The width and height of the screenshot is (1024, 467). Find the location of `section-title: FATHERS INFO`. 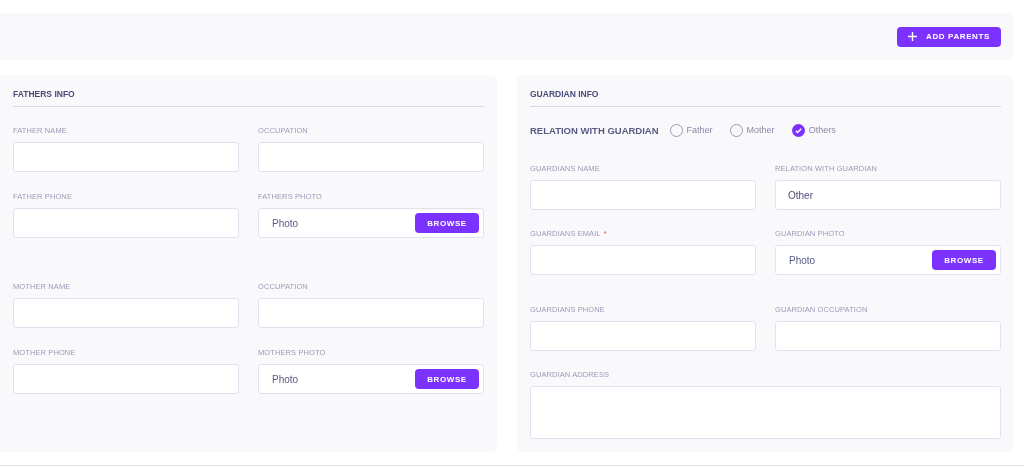

section-title: FATHERS INFO is located at coordinates (248, 97).